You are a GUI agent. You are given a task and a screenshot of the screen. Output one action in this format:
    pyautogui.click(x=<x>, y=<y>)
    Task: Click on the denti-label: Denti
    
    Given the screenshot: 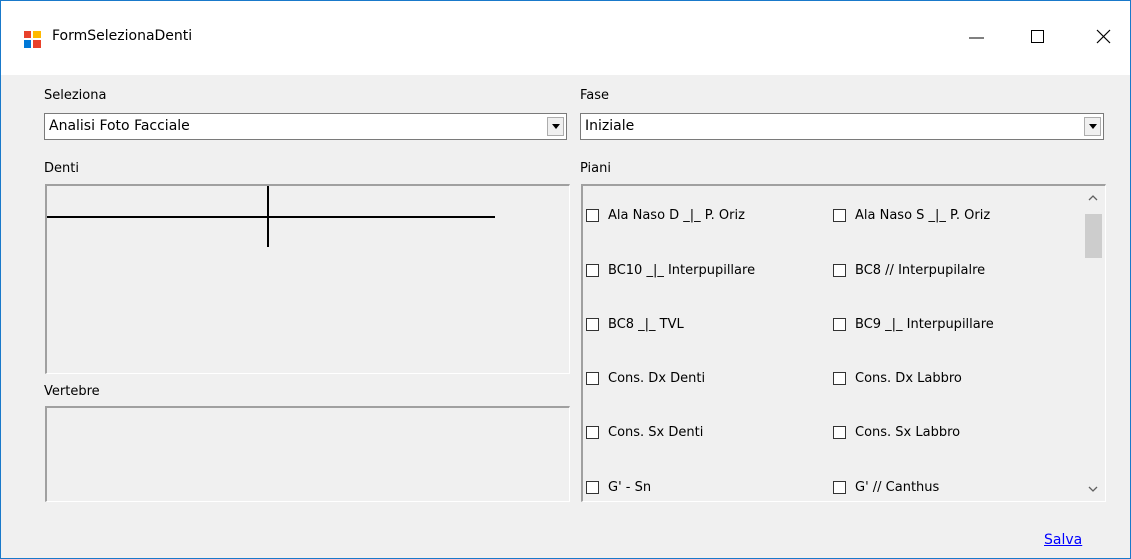 What is the action you would take?
    pyautogui.click(x=61, y=168)
    